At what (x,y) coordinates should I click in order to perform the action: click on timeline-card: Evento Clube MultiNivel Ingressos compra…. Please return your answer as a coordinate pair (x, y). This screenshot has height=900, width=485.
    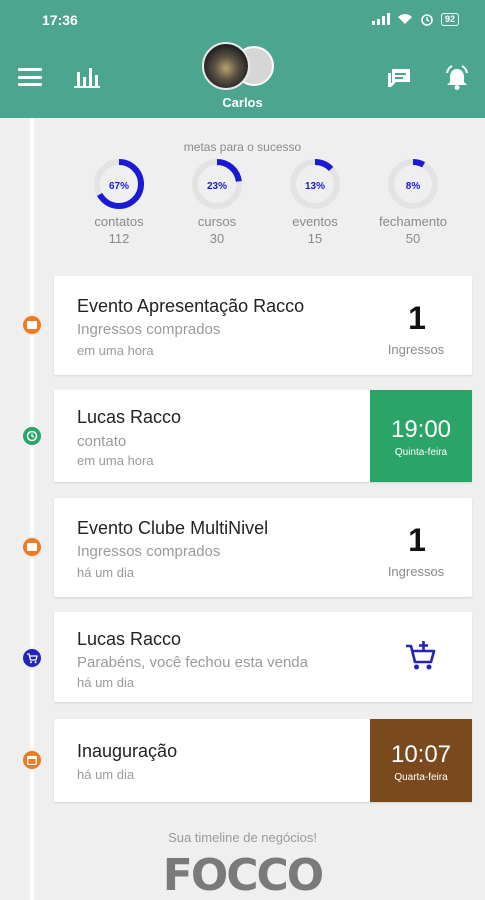
    Looking at the image, I should click on (263, 547).